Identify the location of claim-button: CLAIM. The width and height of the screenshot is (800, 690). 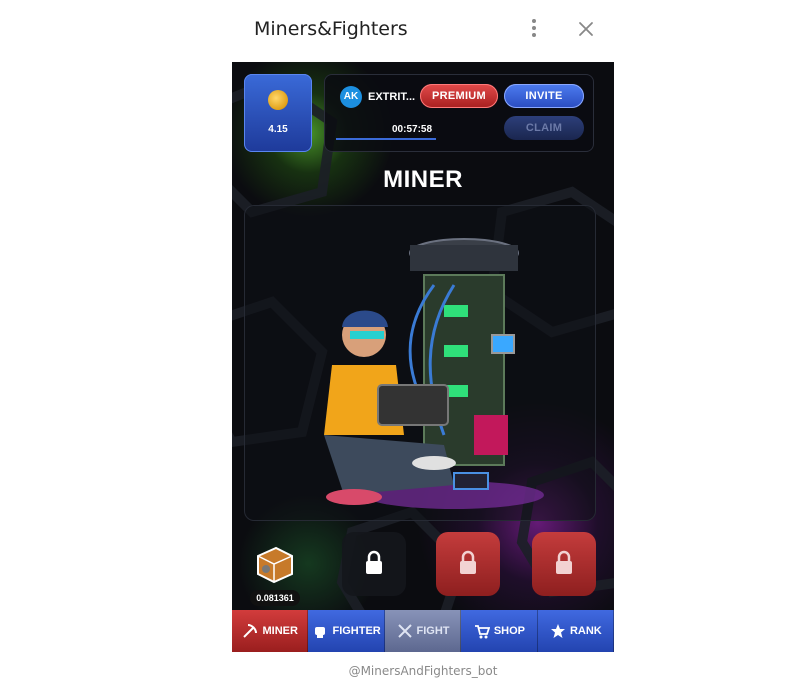
(544, 128).